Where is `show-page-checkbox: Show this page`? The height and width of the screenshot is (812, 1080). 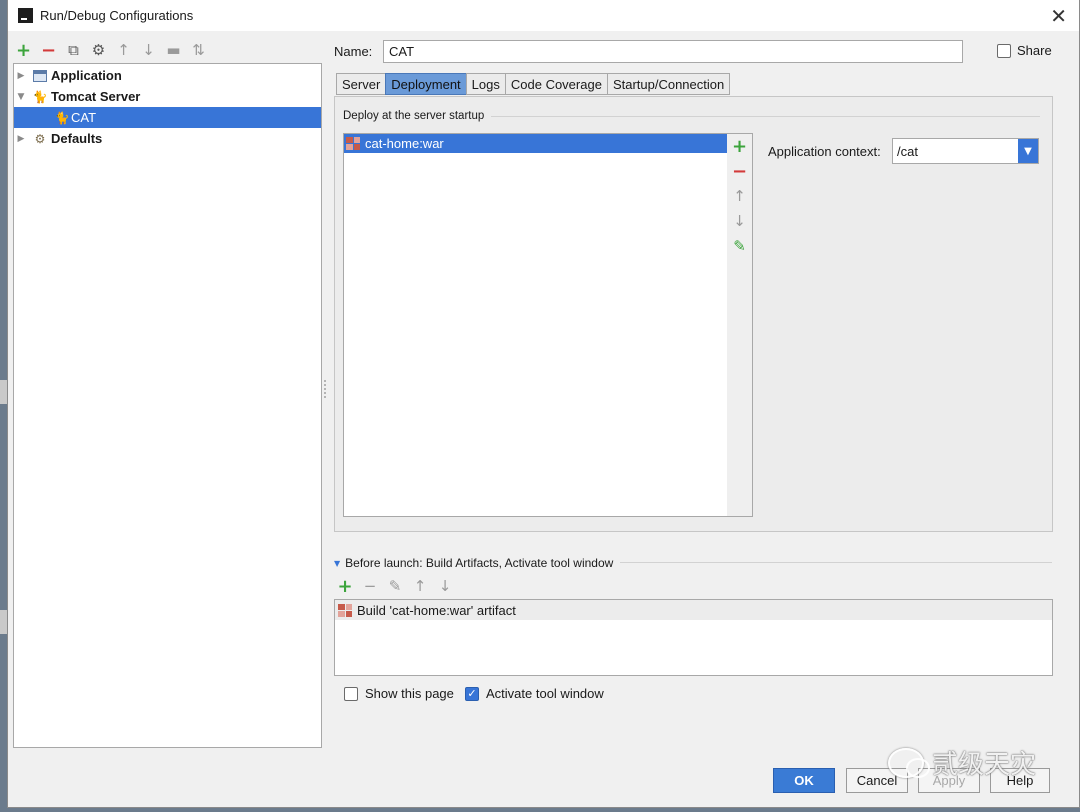
show-page-checkbox: Show this page is located at coordinates (399, 693).